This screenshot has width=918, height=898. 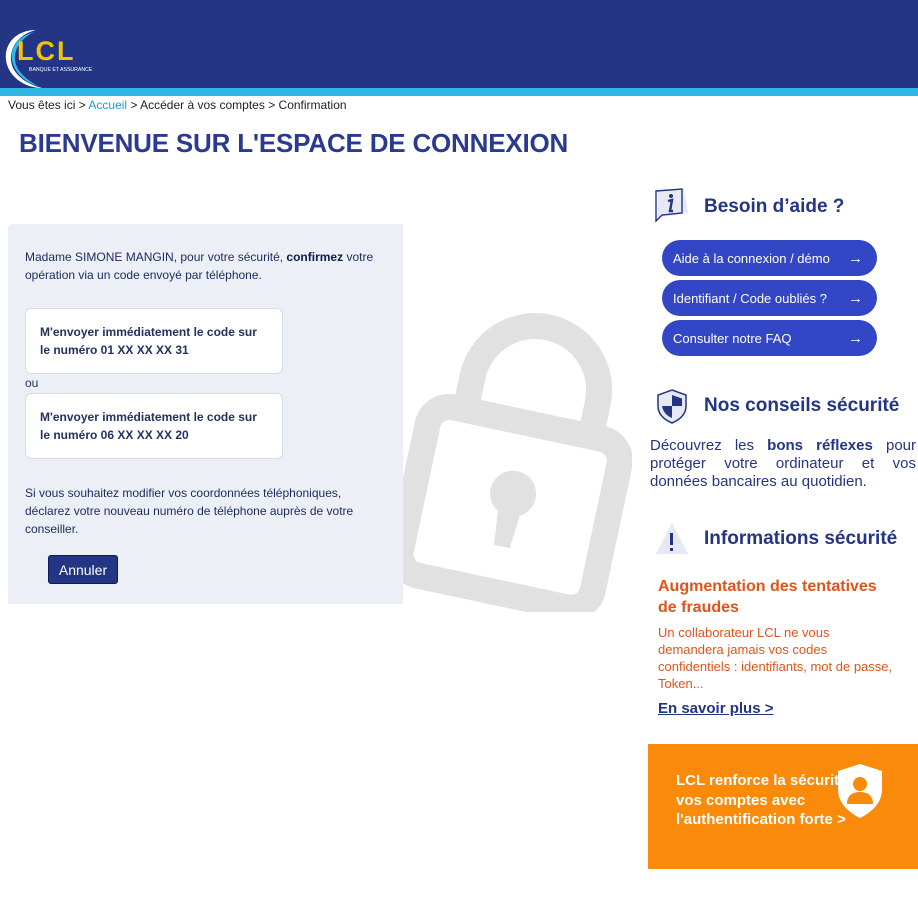 What do you see at coordinates (46, 51) in the screenshot?
I see `svg-text: LCL` at bounding box center [46, 51].